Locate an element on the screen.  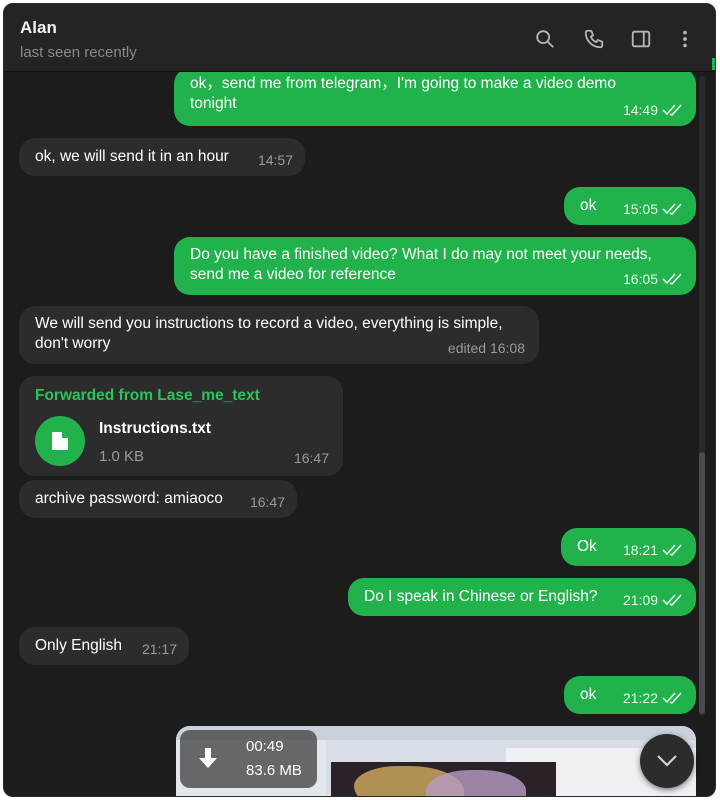
message-meta: 16:05 is located at coordinates (653, 279).